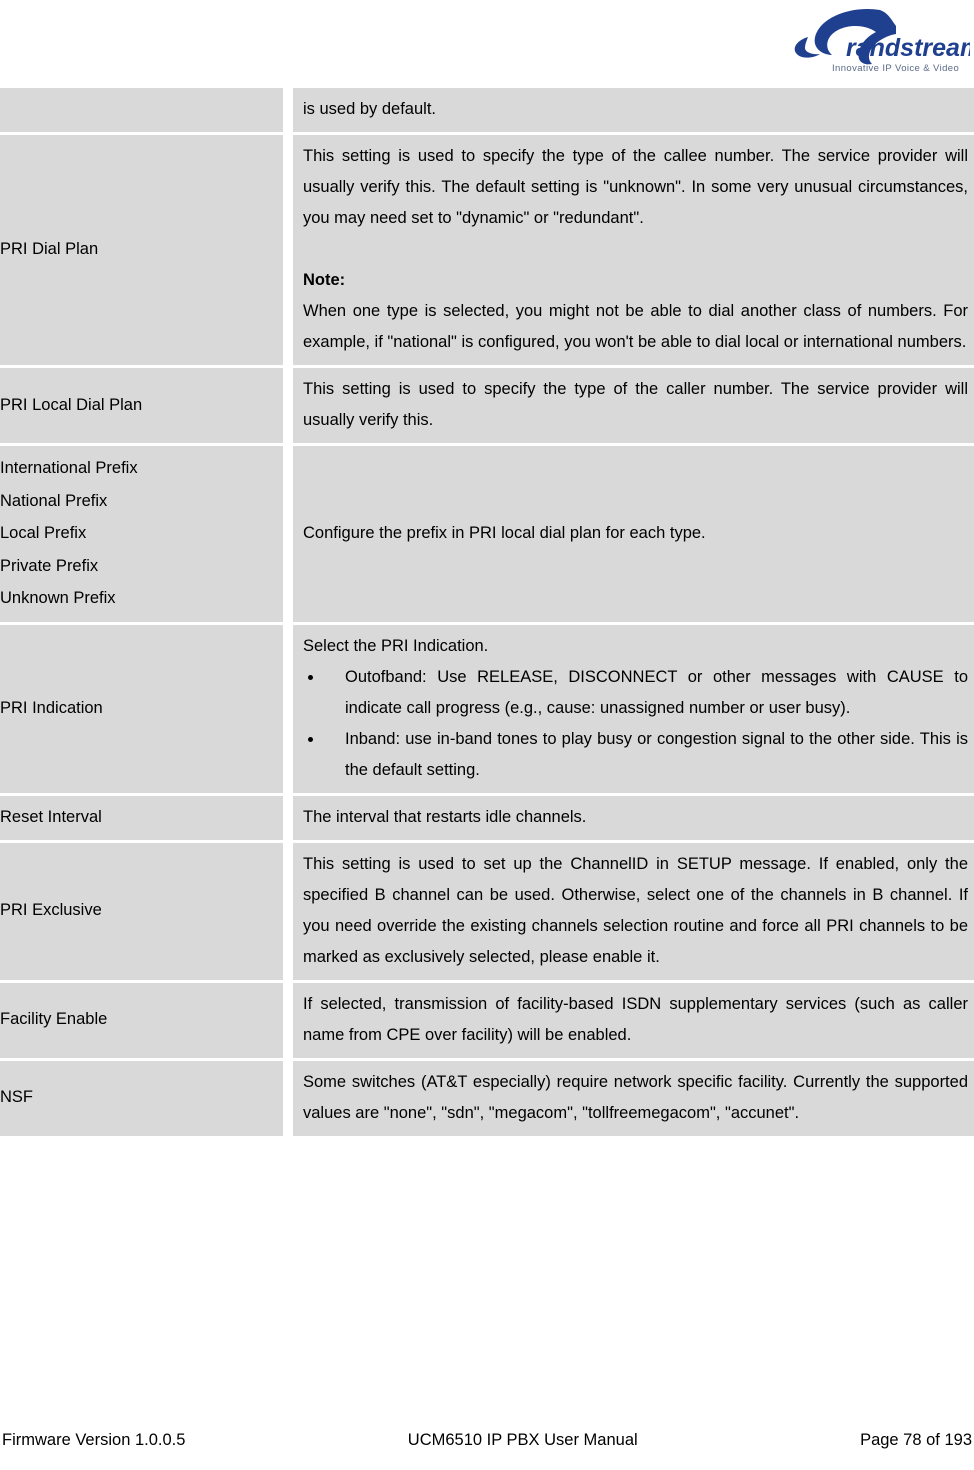 The width and height of the screenshot is (974, 1470). I want to click on row-label-cell: PRI Dial Plan, so click(146, 248).